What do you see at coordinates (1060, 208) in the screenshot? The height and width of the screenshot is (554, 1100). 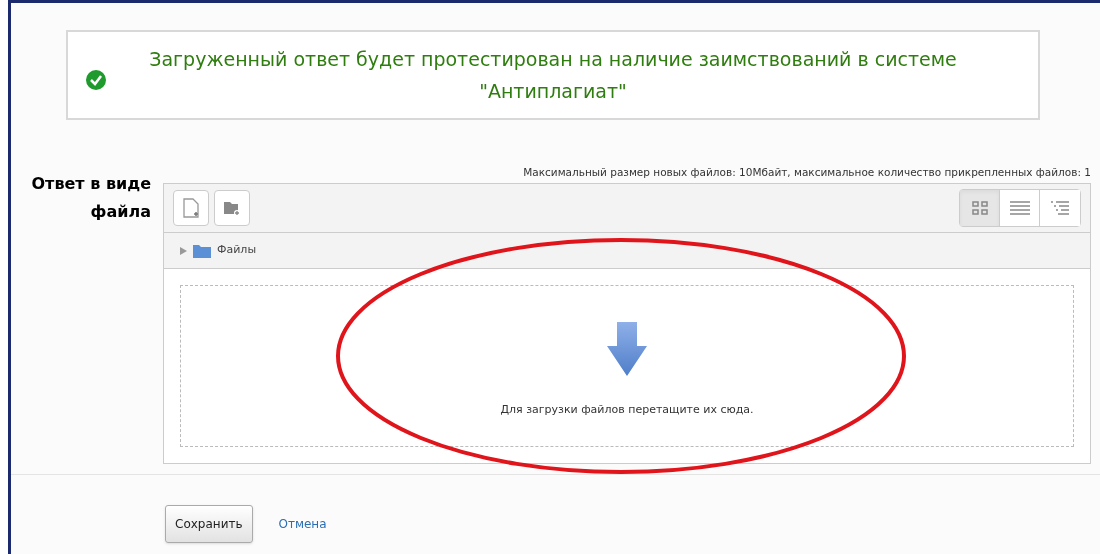 I see `tree-list-icon` at bounding box center [1060, 208].